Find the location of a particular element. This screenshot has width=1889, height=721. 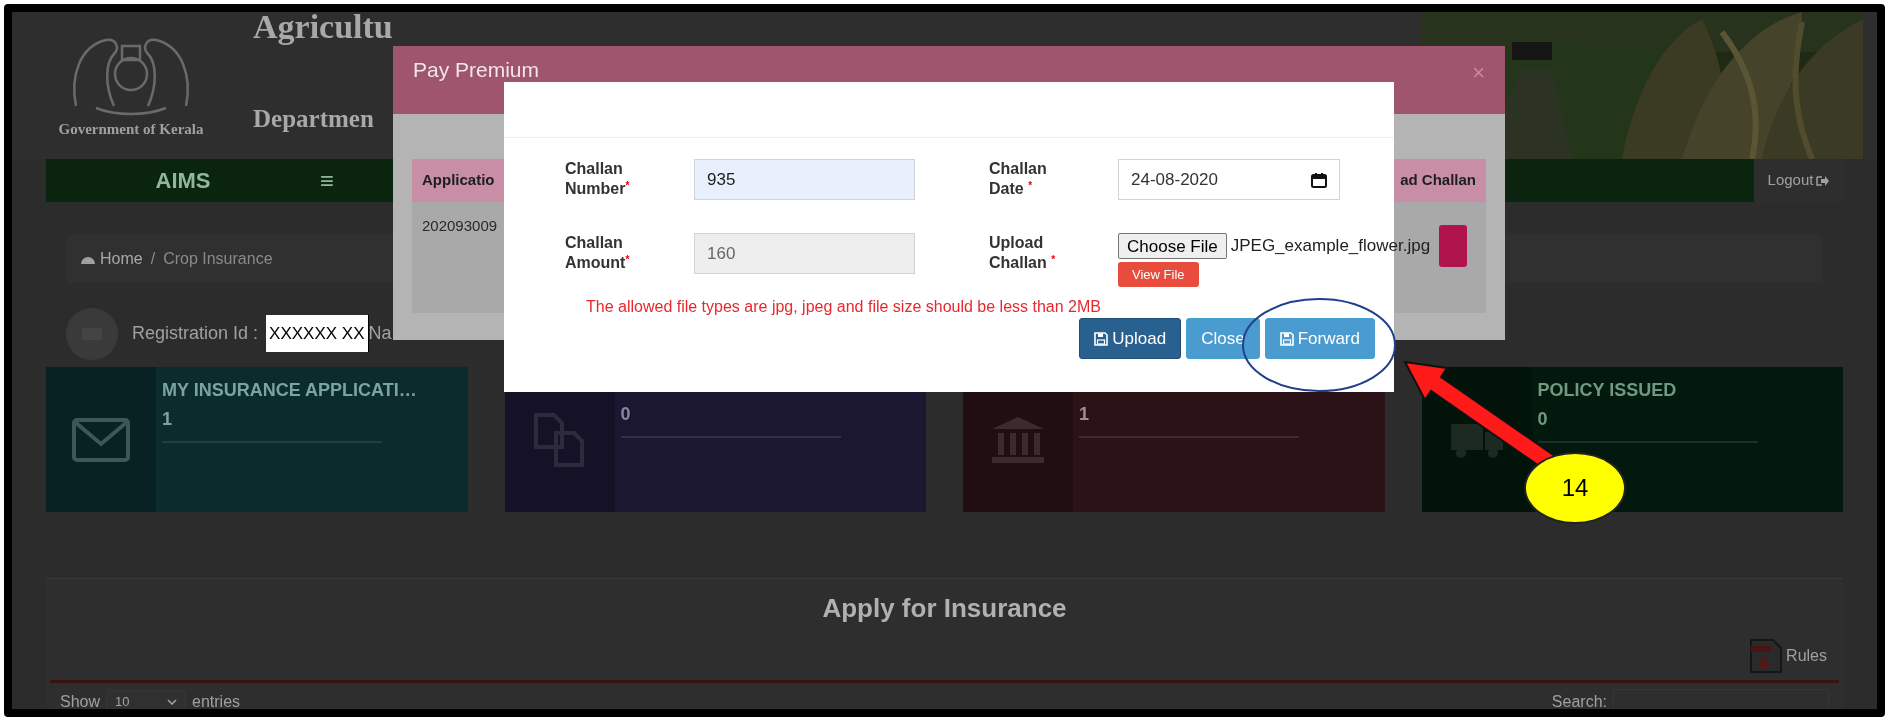

field-label: Challan Amount$^{*}$ is located at coordinates (598, 253).